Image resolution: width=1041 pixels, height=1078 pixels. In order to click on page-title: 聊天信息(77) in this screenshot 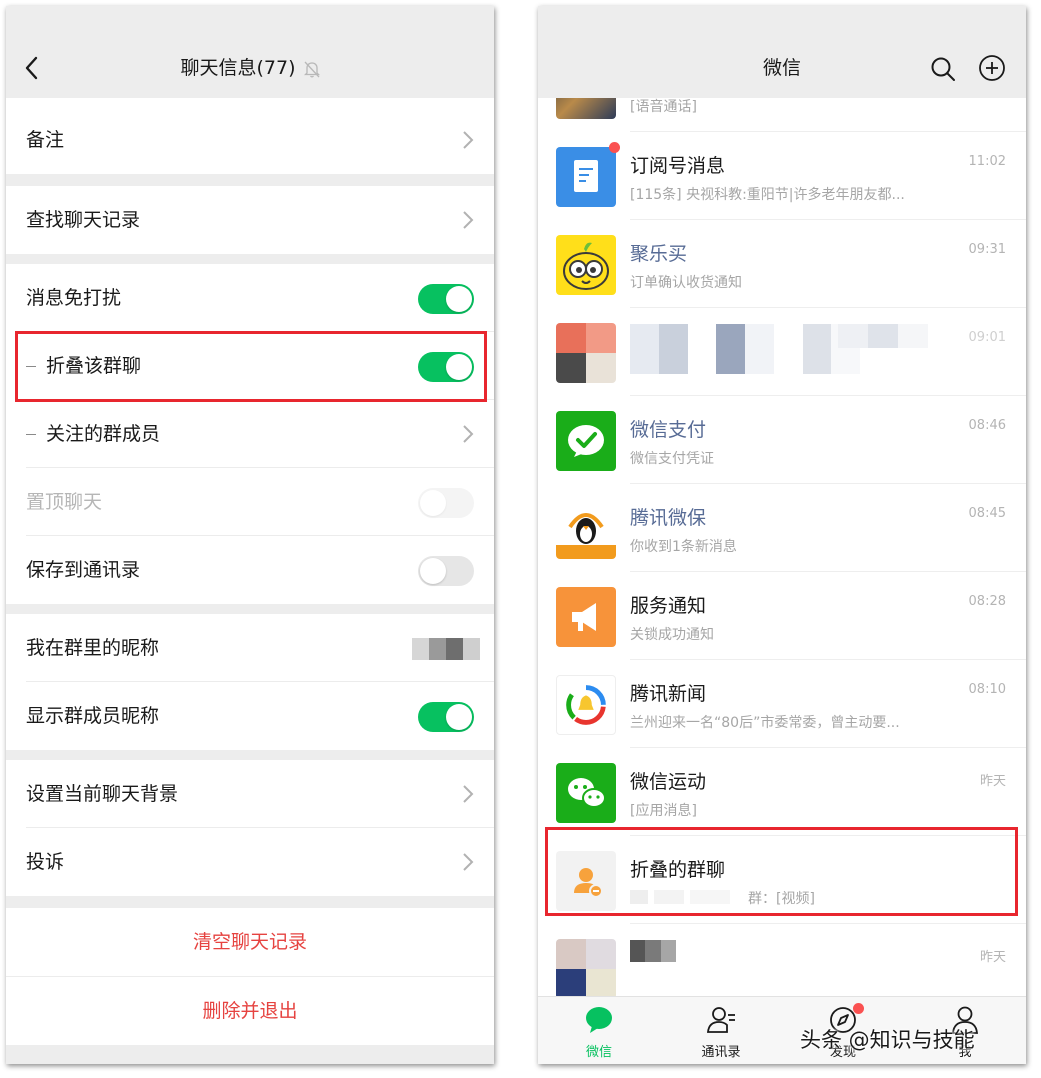, I will do `click(250, 68)`.